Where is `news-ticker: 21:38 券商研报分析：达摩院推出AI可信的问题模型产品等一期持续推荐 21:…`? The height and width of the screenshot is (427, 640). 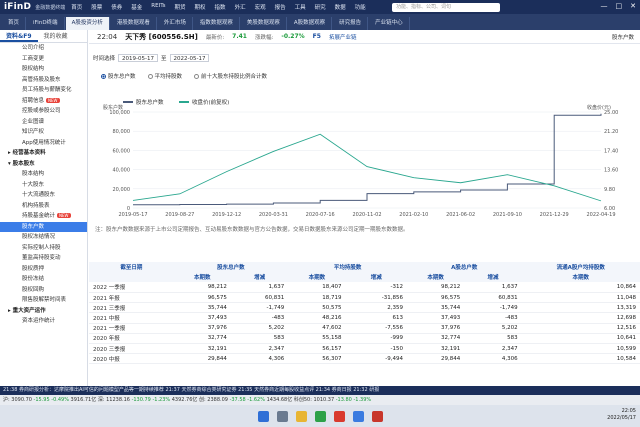 news-ticker: 21:38 券商研报分析：达摩院推出AI可信的问题模型产品等一期持续推荐 21:… is located at coordinates (320, 390).